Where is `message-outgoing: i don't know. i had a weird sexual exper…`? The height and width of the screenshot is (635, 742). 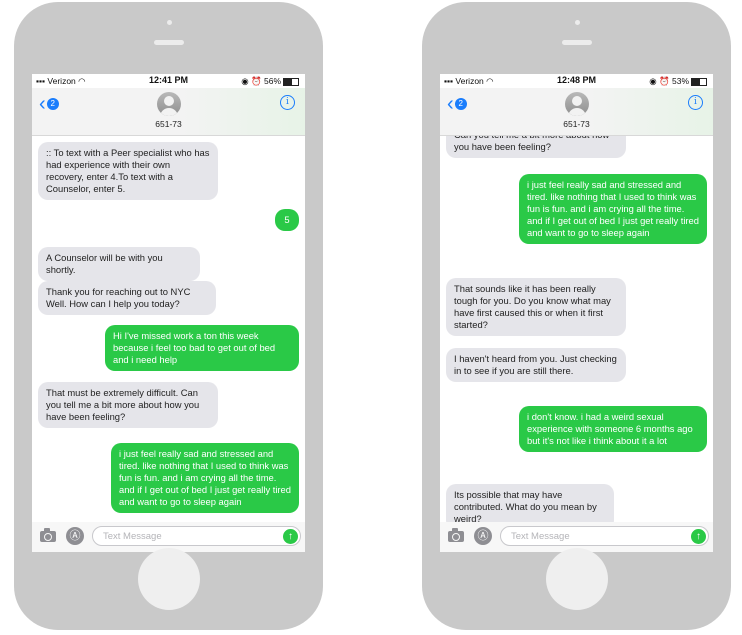 message-outgoing: i don't know. i had a weird sexual exper… is located at coordinates (613, 429).